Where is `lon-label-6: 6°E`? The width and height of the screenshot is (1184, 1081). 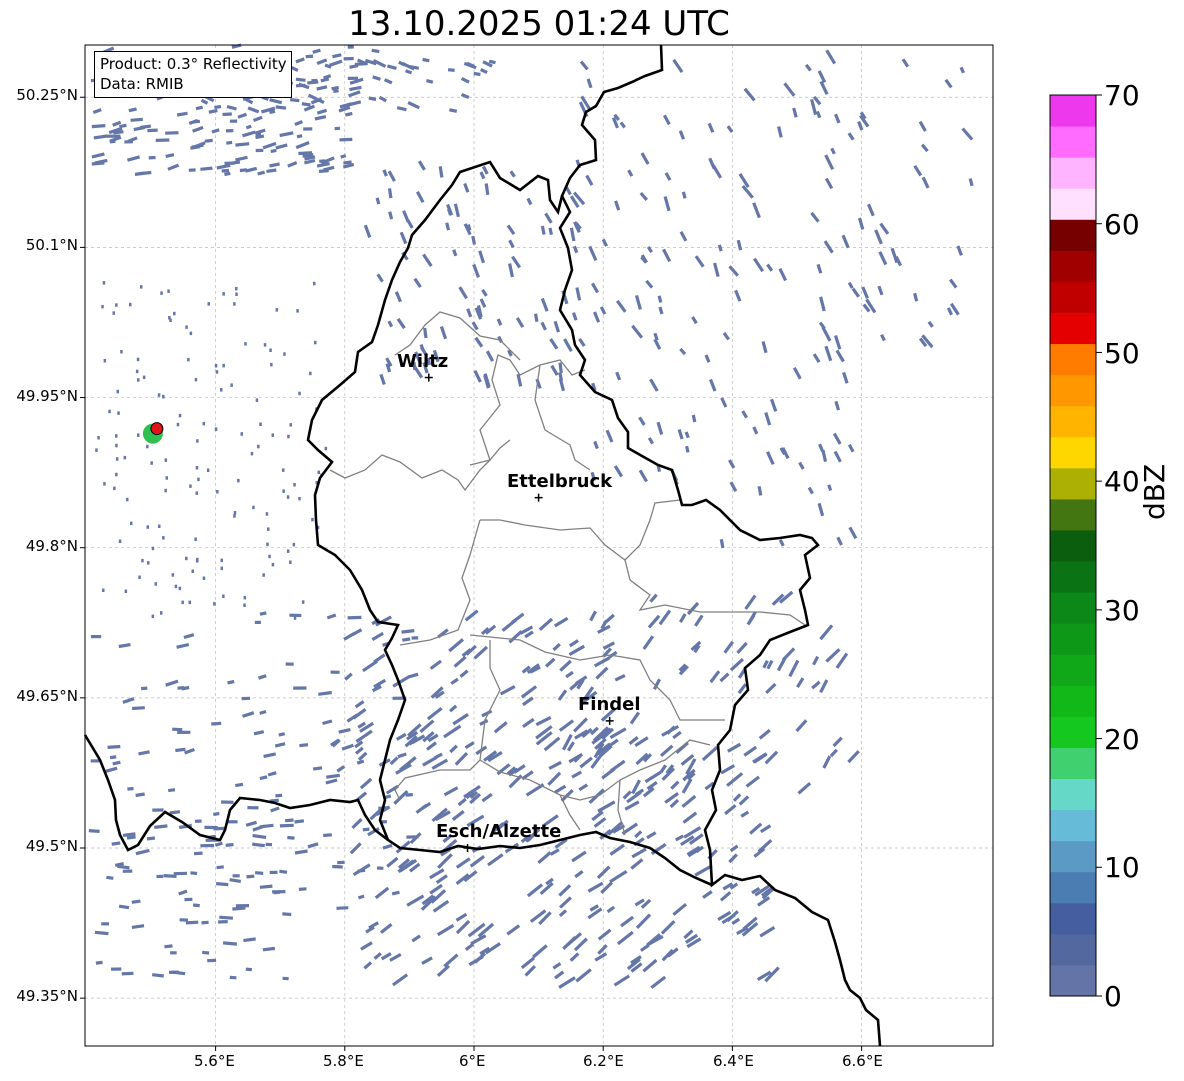 lon-label-6: 6°E is located at coordinates (472, 1061).